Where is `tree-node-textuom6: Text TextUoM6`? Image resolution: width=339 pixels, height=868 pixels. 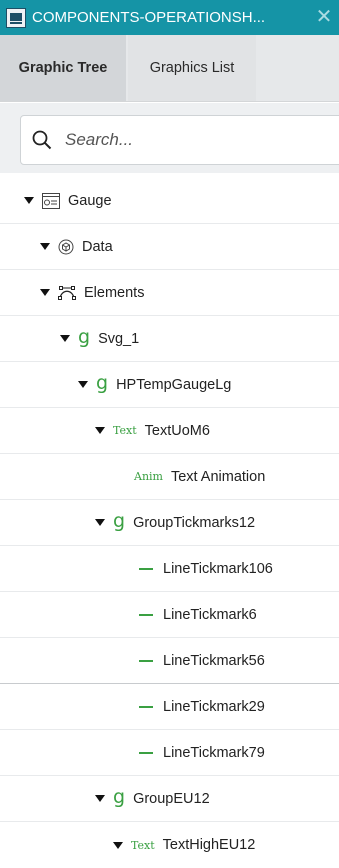 tree-node-textuom6: Text TextUoM6 is located at coordinates (169, 431).